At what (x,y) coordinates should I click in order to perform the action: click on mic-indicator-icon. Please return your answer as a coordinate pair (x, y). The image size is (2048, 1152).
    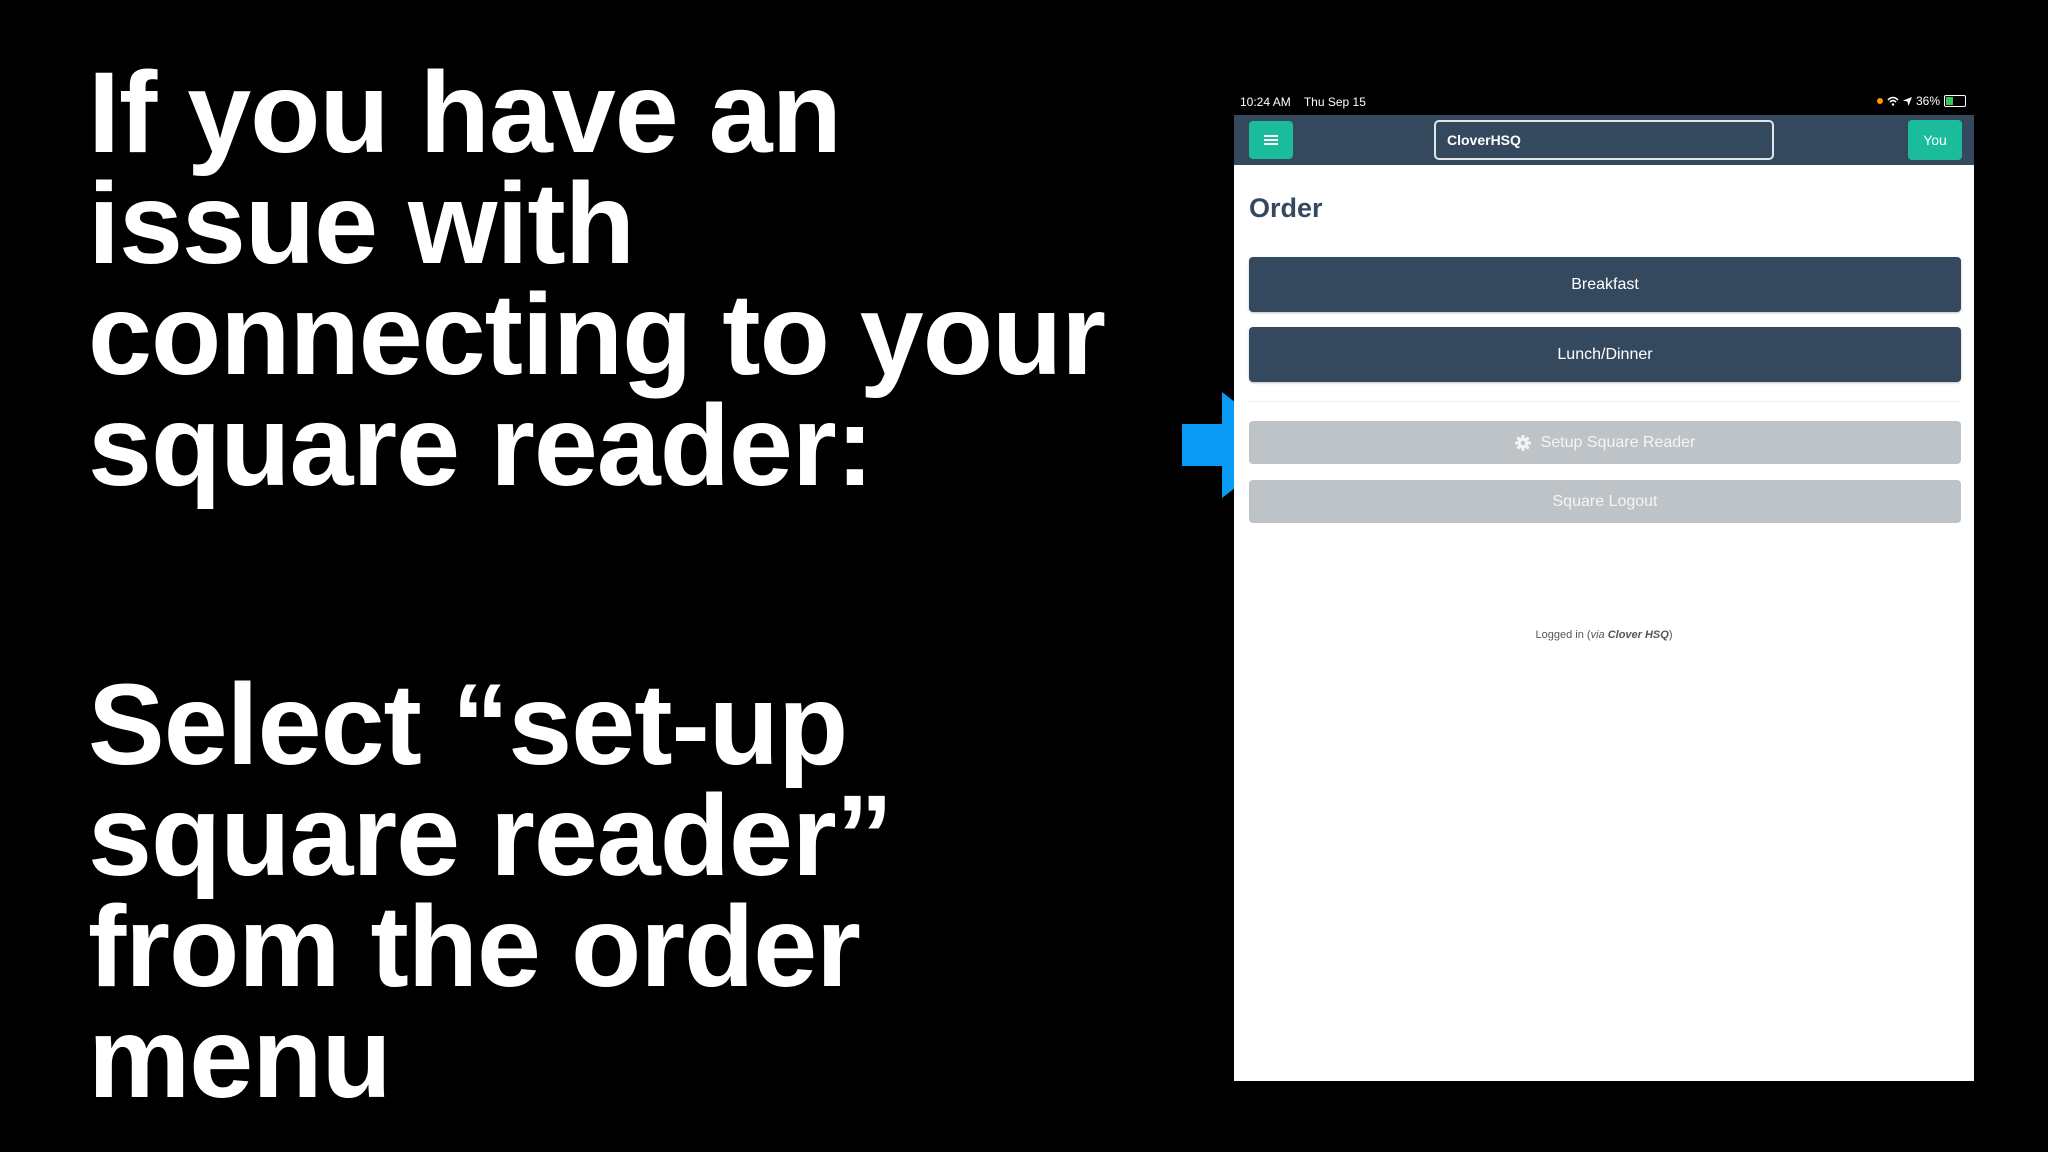
    Looking at the image, I should click on (1879, 101).